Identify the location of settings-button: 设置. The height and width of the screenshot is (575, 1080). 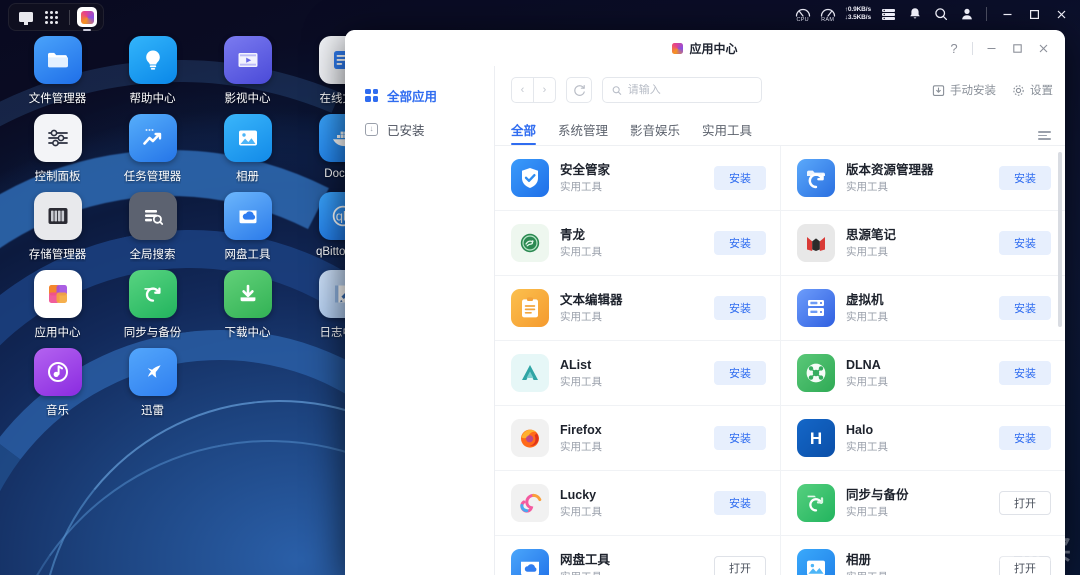
(1032, 90).